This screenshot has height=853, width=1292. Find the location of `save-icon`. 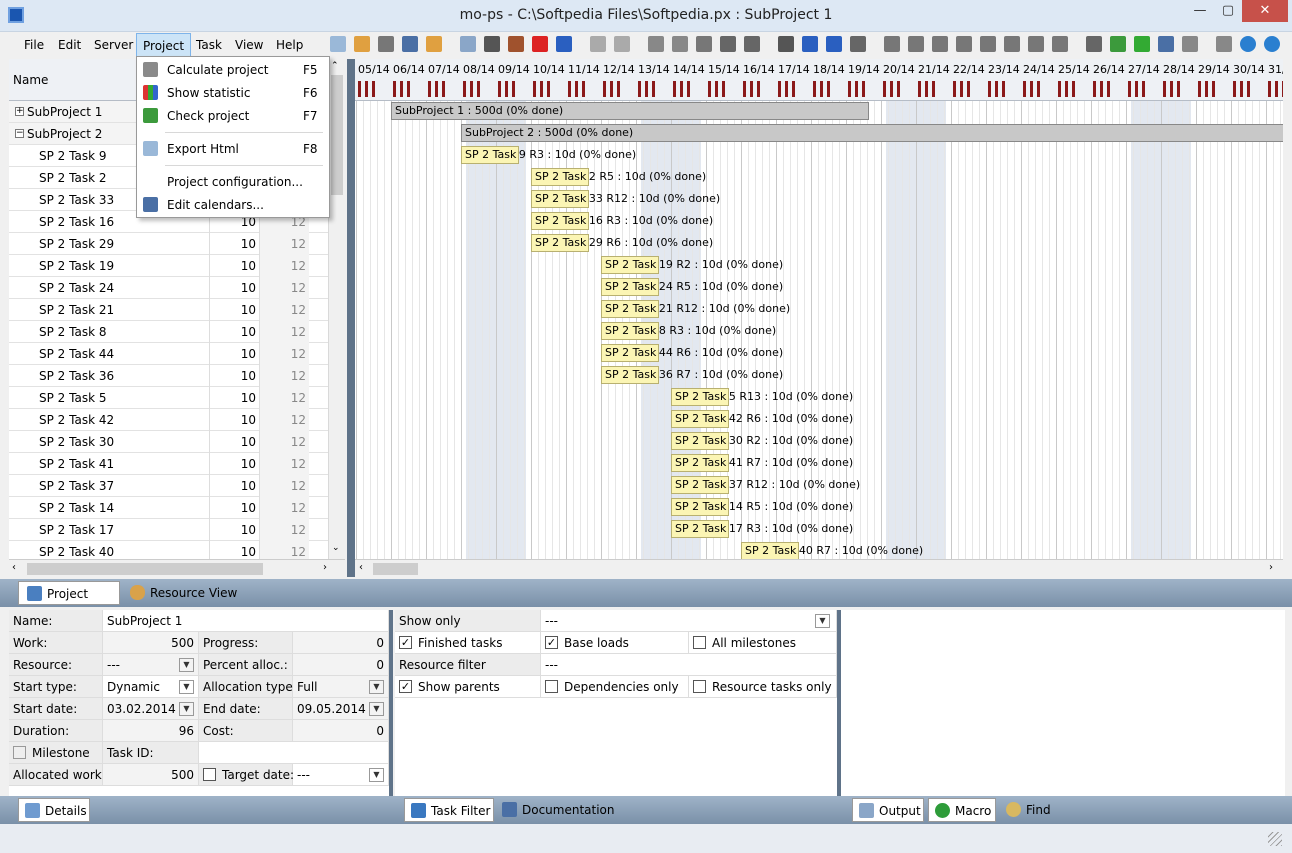

save-icon is located at coordinates (386, 44).